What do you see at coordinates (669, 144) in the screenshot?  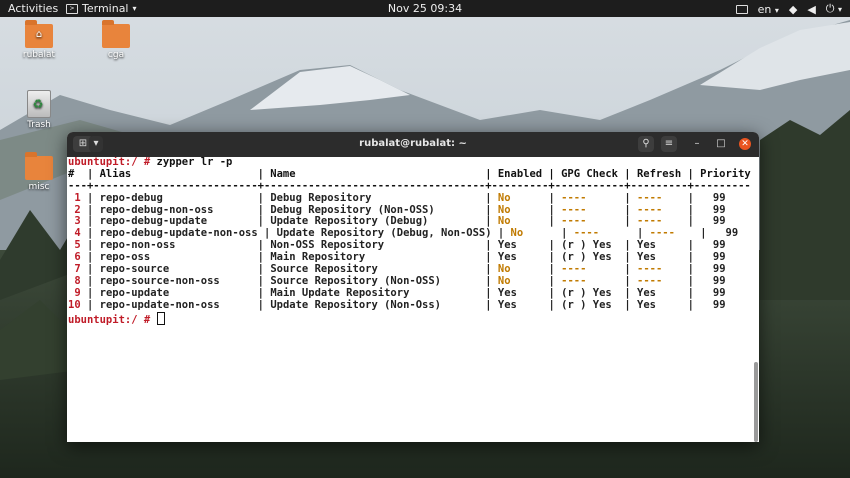 I see `hamburger-menu-button: ≡` at bounding box center [669, 144].